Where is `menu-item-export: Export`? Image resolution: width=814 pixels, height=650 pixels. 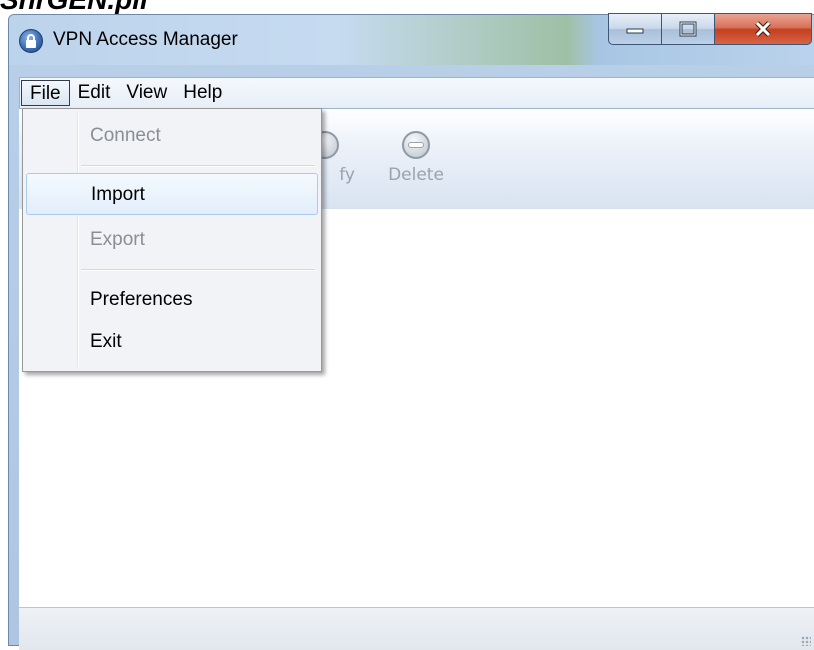
menu-item-export: Export is located at coordinates (172, 240).